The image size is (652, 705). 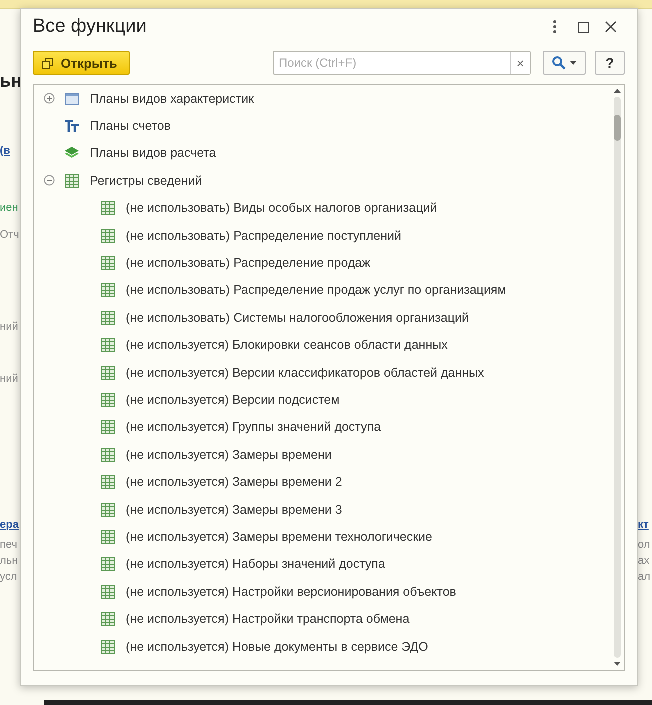 What do you see at coordinates (643, 525) in the screenshot?
I see `background-text: кт` at bounding box center [643, 525].